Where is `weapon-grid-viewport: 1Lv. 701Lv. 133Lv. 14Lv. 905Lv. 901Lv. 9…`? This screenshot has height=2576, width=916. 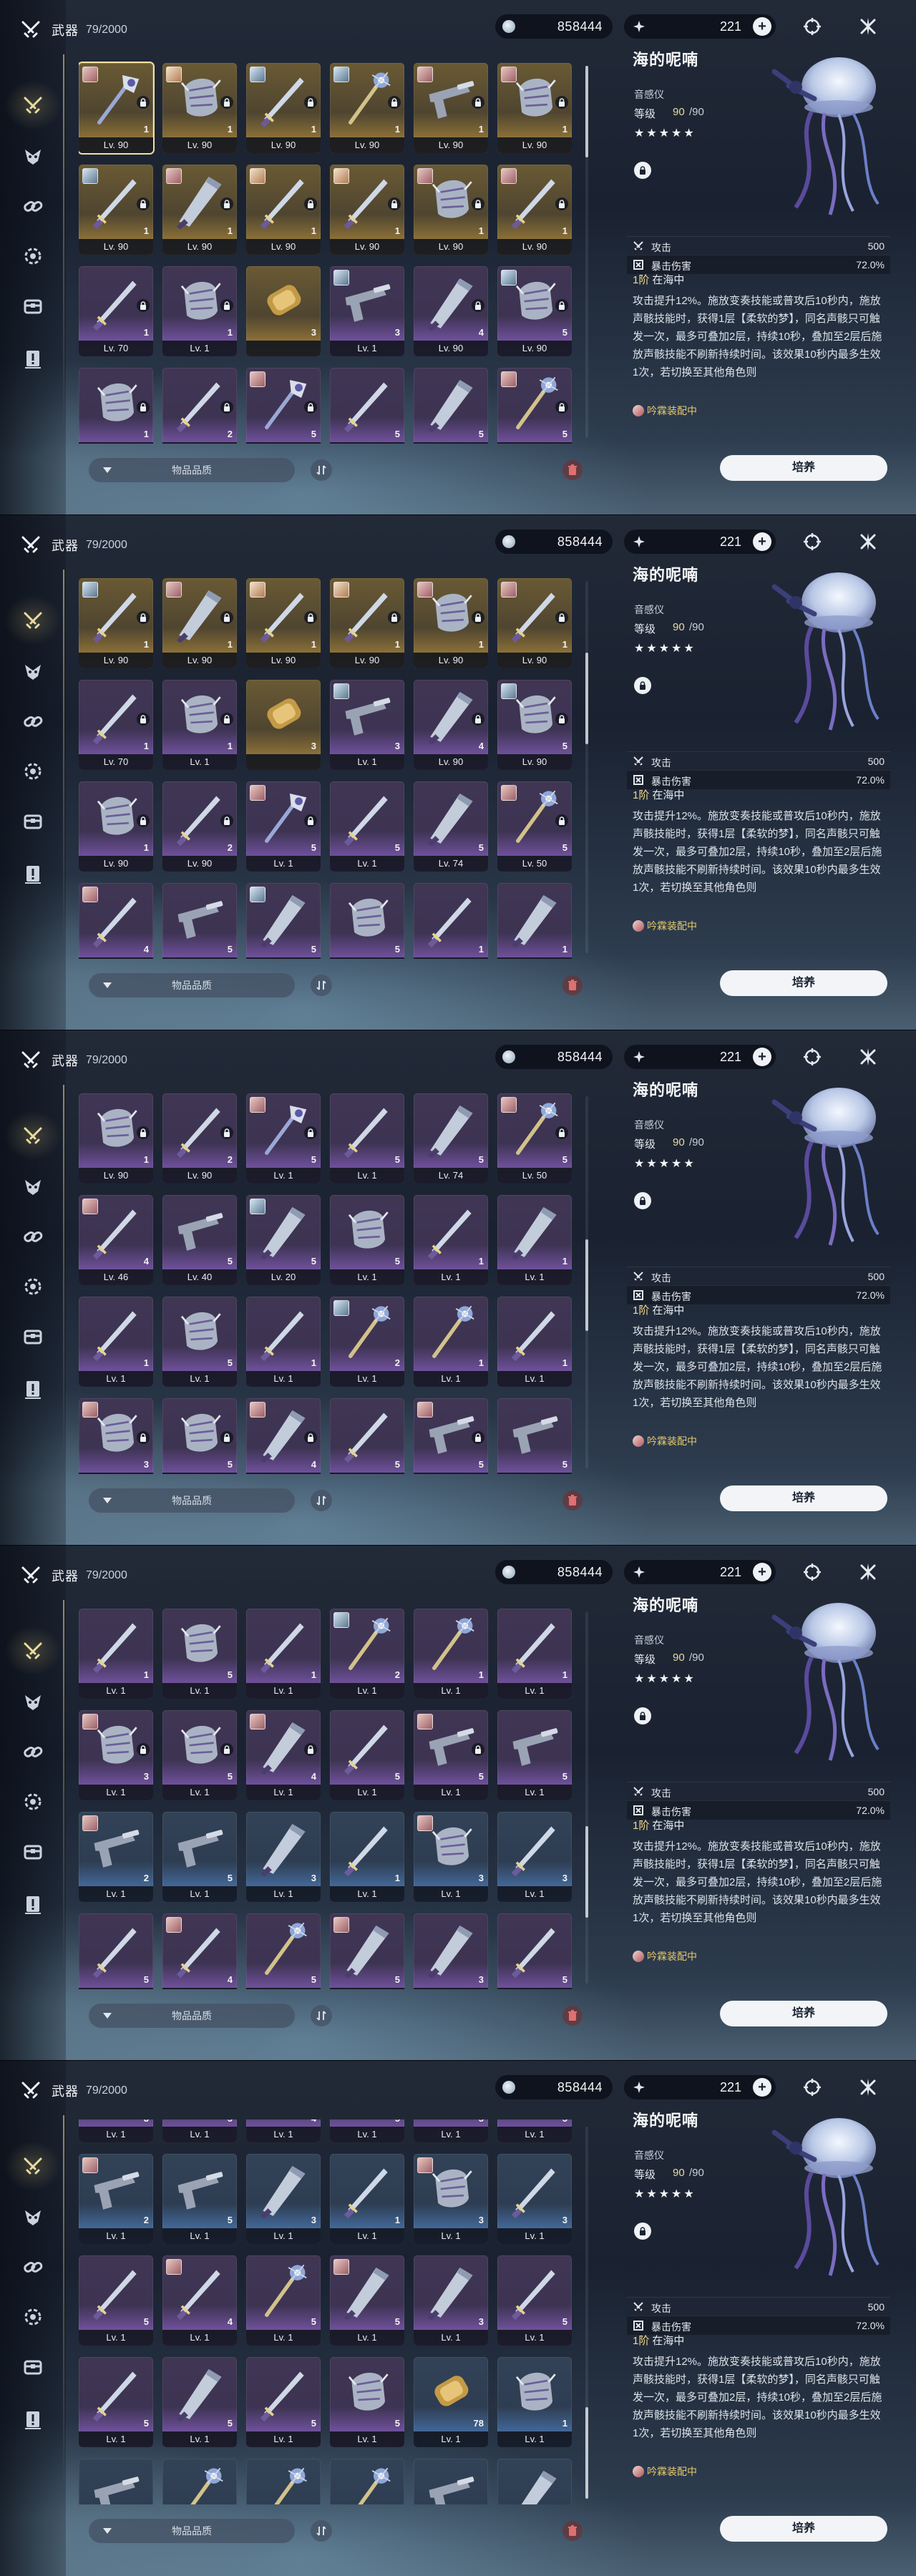
weapon-grid-viewport: 1Lv. 701Lv. 133Lv. 14Lv. 905Lv. 901Lv. 9… is located at coordinates (329, 1281).